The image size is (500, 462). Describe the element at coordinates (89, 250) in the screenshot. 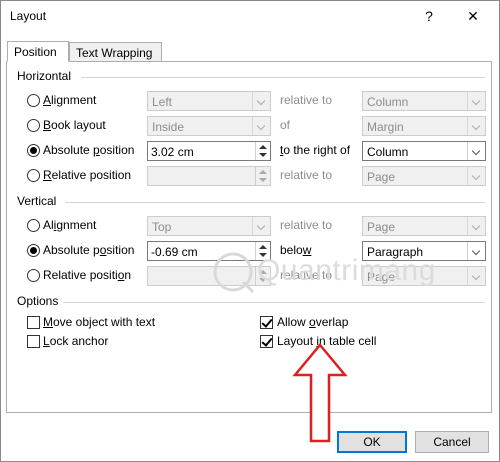

I see `v-absolute-position-label: Absolute position` at that location.